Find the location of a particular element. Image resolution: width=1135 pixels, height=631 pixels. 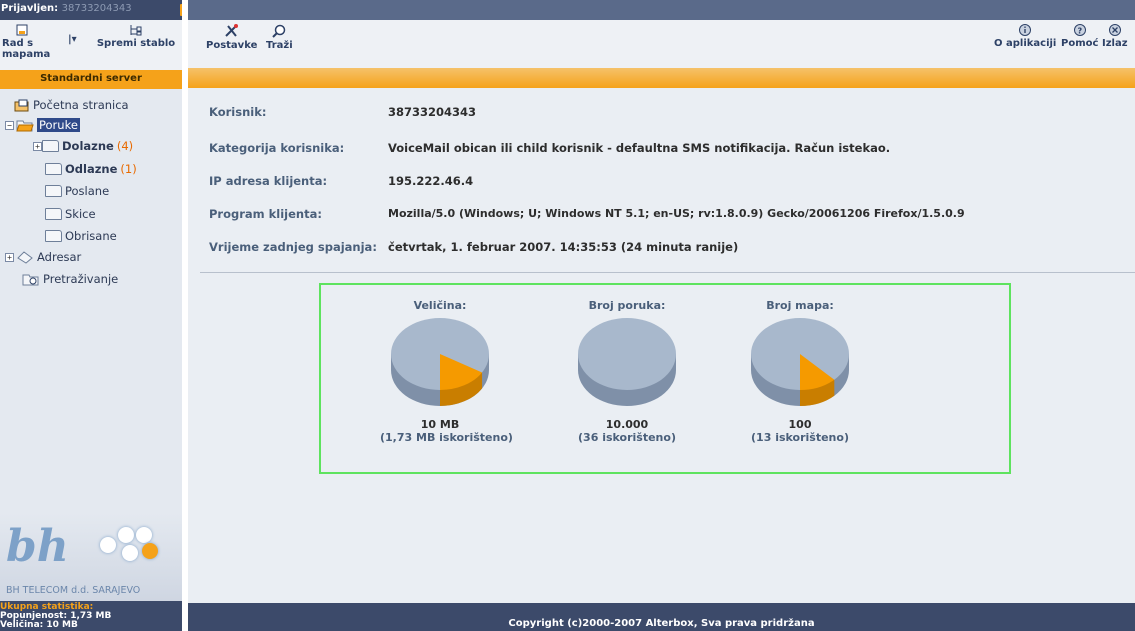

help-button: ? Pomoć is located at coordinates (1079, 36).